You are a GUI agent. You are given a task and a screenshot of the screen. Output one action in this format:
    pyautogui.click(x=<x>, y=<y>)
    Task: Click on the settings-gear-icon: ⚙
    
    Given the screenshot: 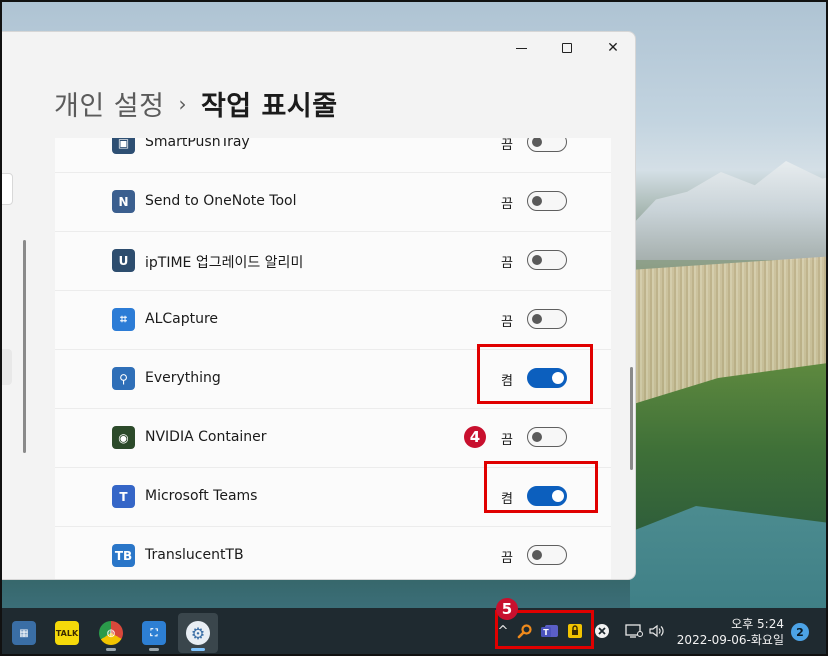 What is the action you would take?
    pyautogui.click(x=198, y=633)
    